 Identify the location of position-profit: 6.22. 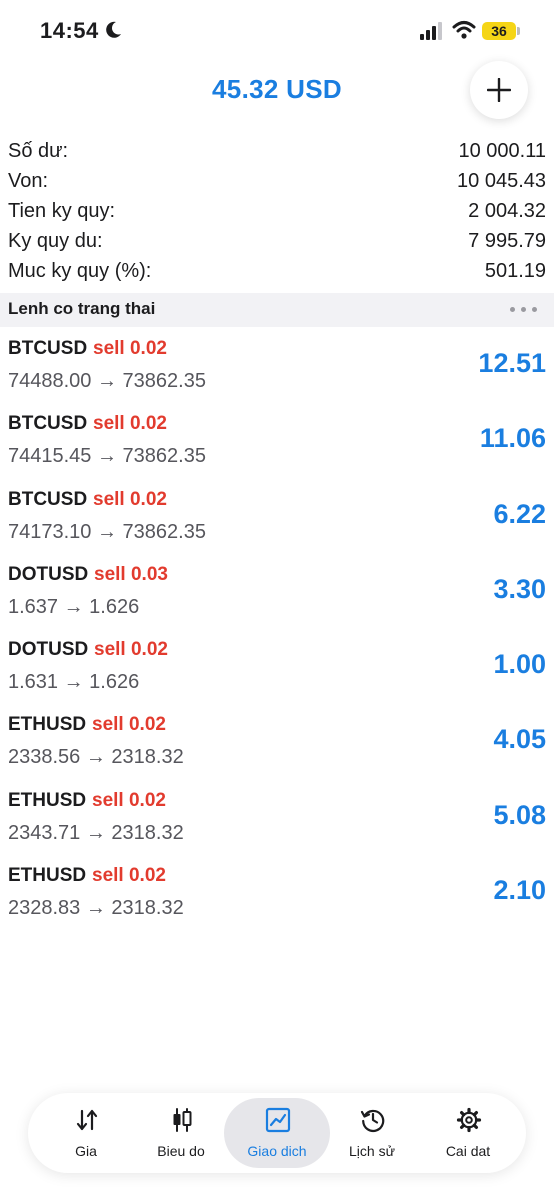
(519, 513).